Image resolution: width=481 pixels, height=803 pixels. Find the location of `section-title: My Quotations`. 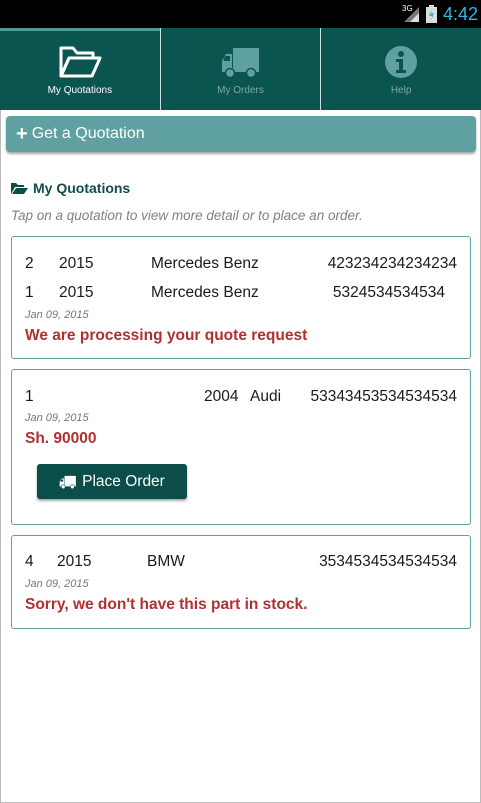

section-title: My Quotations is located at coordinates (70, 188).